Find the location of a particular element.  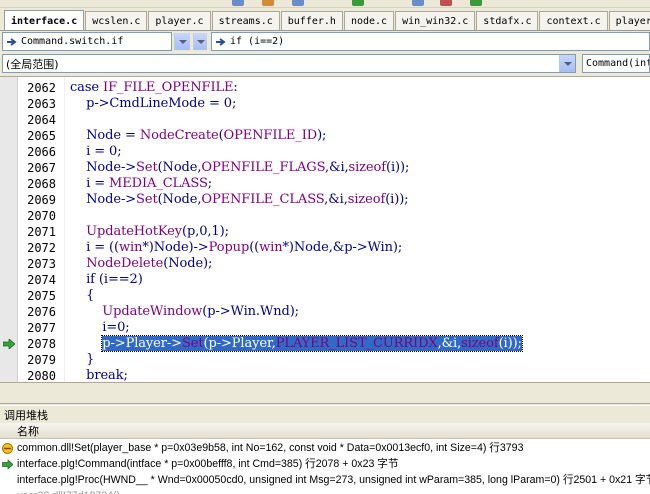

file-tab-label: interface.c is located at coordinates (44, 21).